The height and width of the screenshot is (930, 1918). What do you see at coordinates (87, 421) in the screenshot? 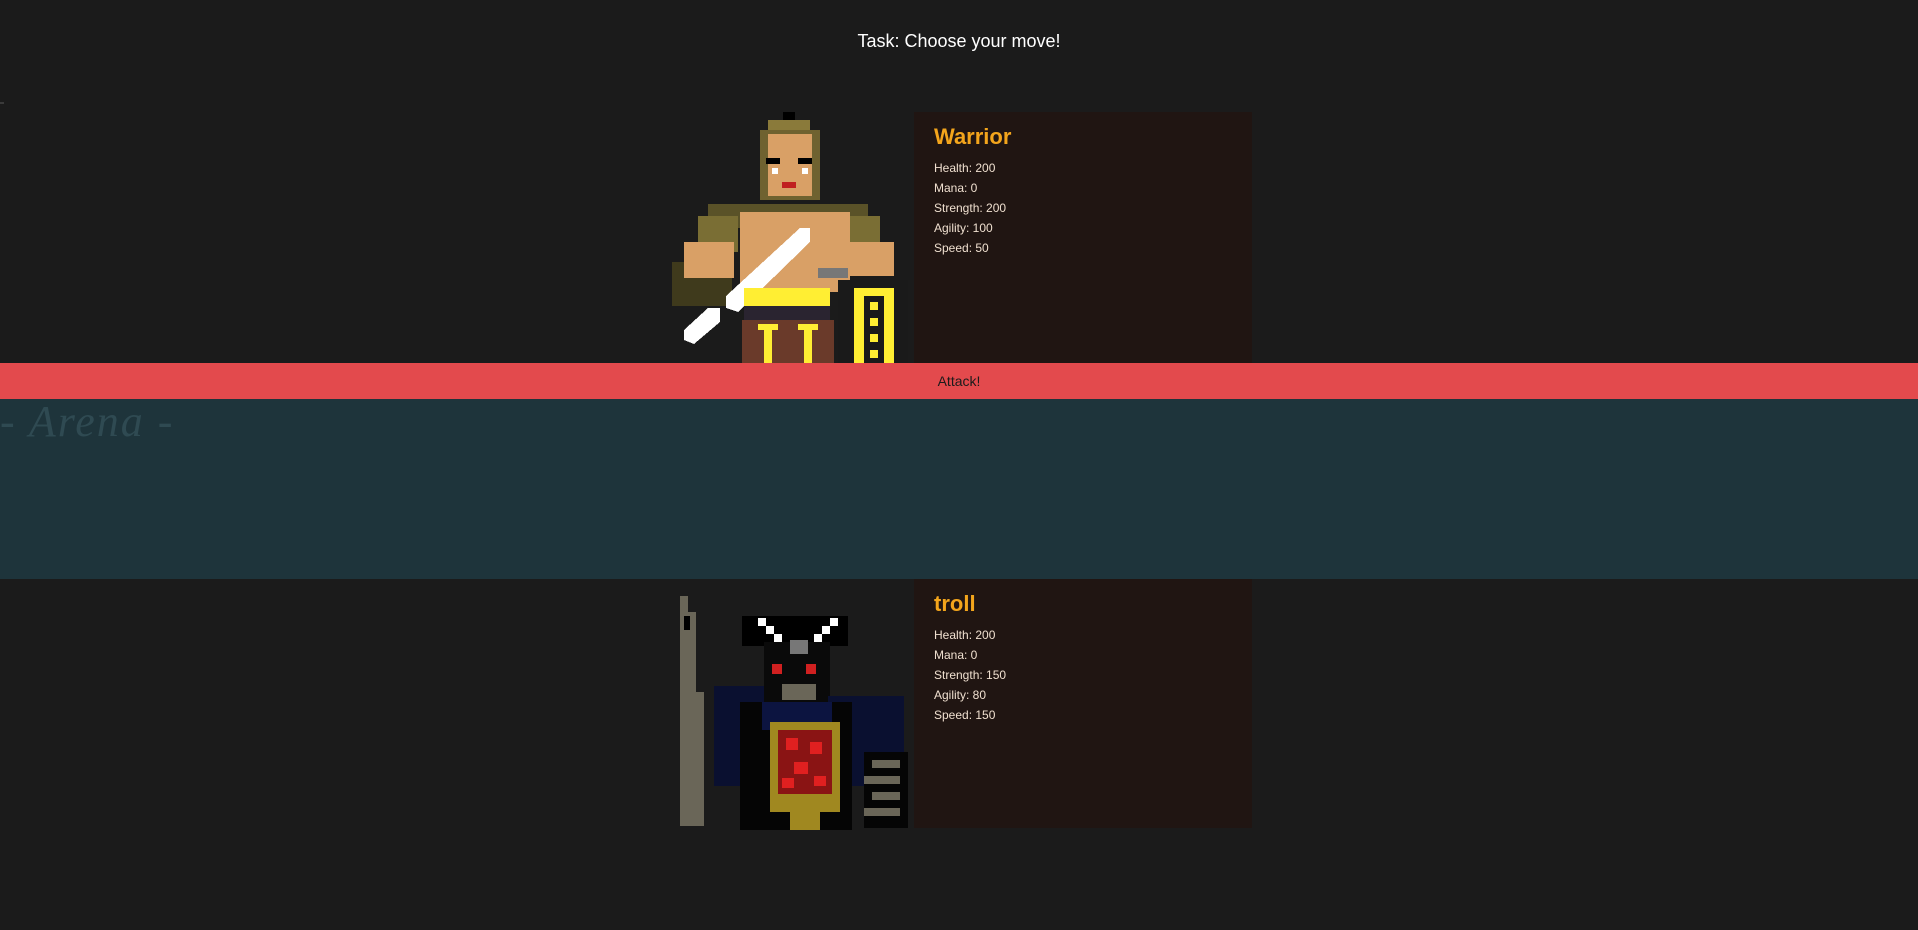
I see `arena-title: - Arena -` at bounding box center [87, 421].